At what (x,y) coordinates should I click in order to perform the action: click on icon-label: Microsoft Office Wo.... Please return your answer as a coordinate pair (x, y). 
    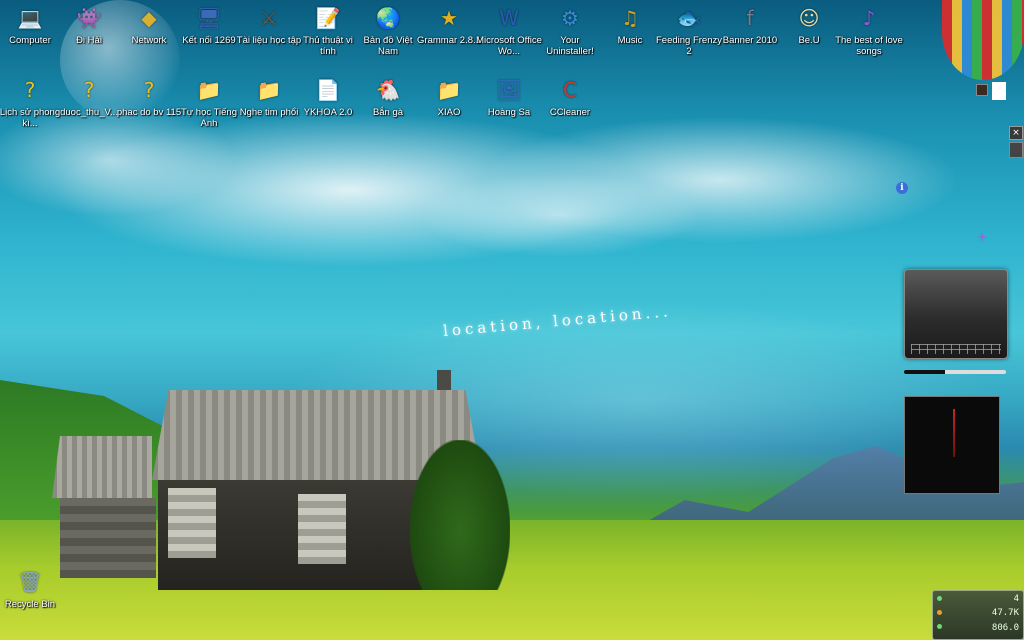
    Looking at the image, I should click on (509, 46).